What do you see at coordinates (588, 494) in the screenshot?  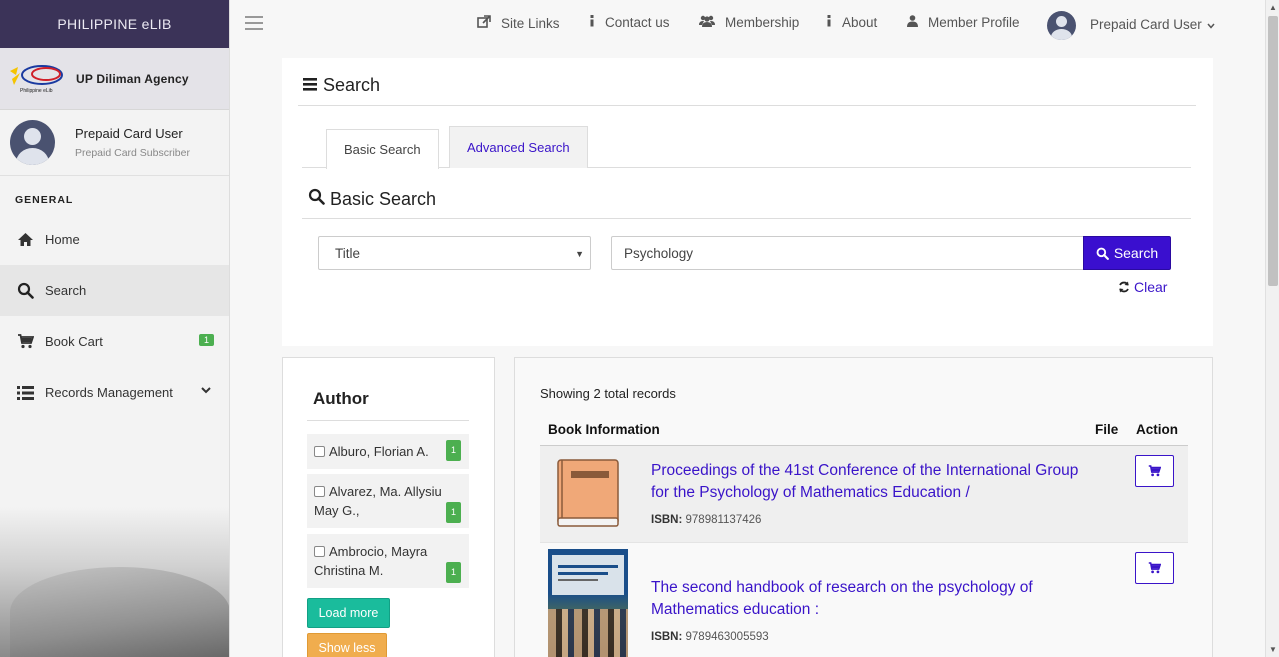 I see `book-icon` at bounding box center [588, 494].